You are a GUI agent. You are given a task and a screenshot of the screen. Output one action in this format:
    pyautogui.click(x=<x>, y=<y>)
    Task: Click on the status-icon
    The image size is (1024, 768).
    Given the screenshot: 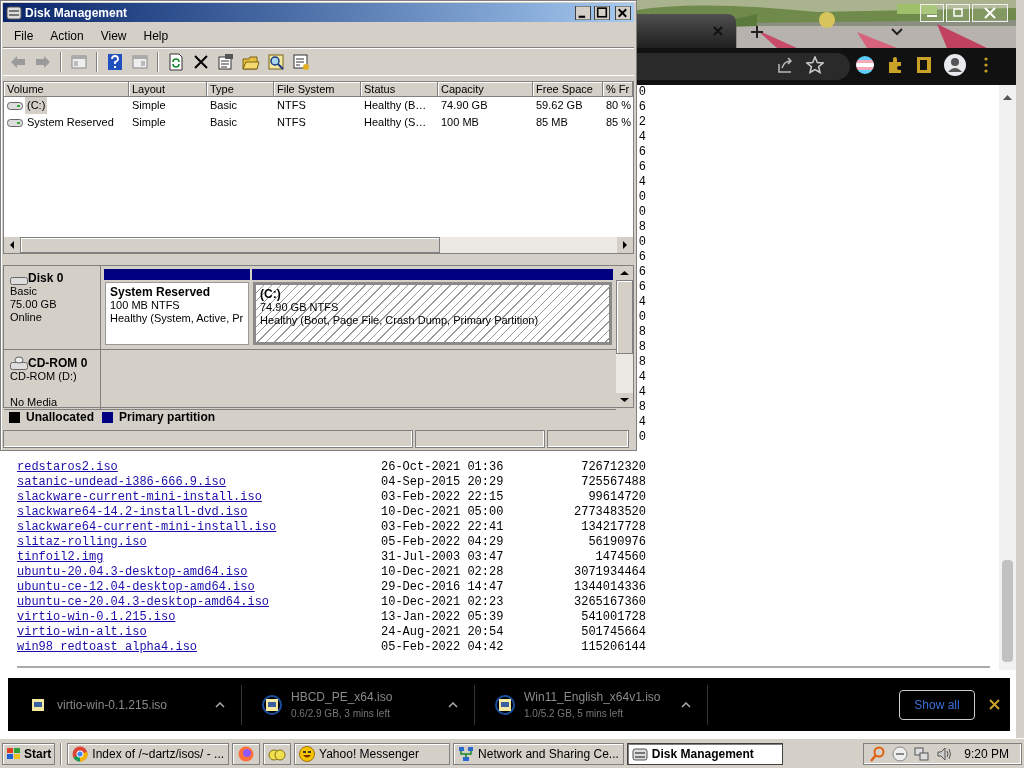 What is the action you would take?
    pyautogui.click(x=900, y=753)
    